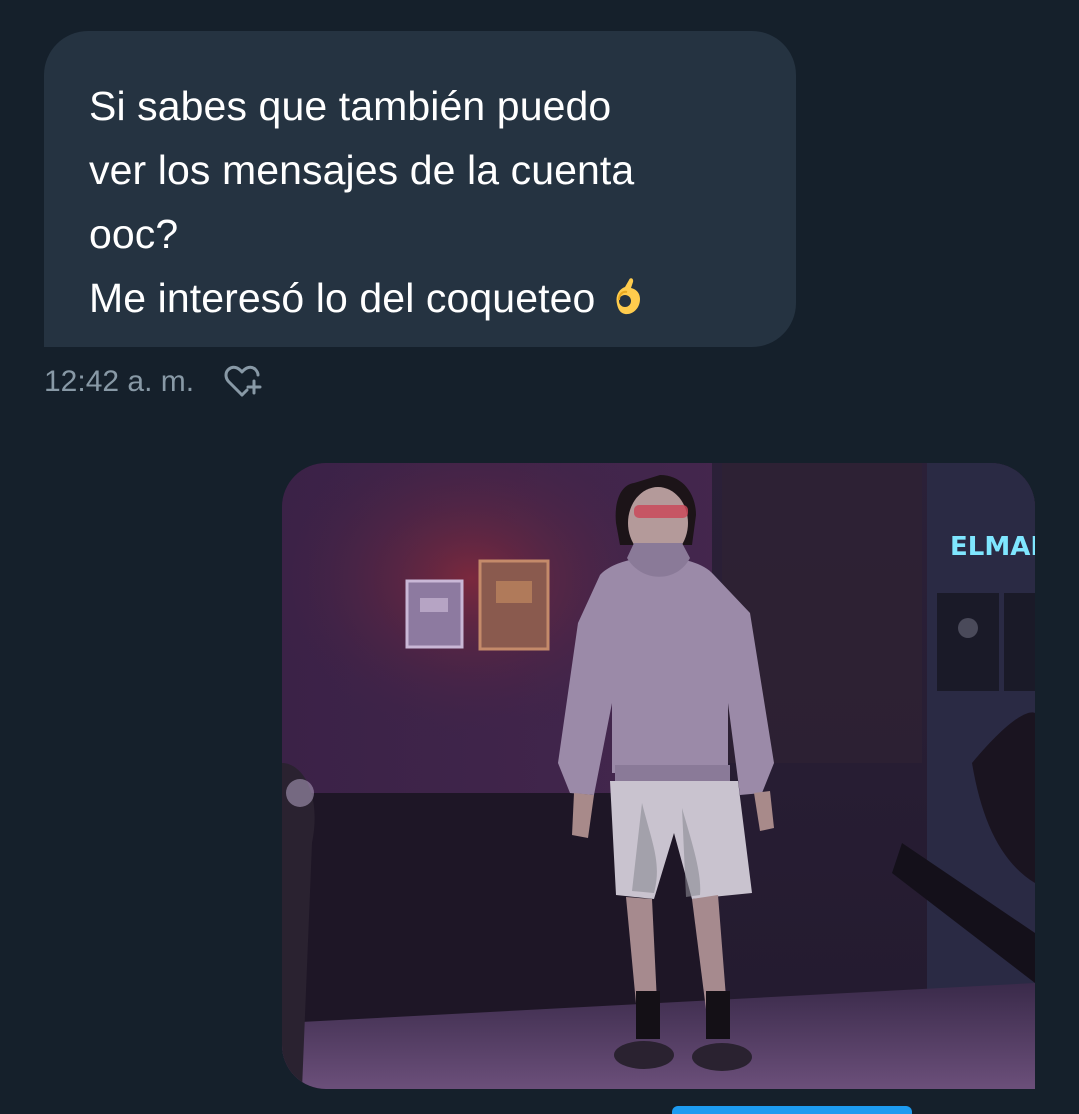  What do you see at coordinates (342, 298) in the screenshot?
I see `message-line: Me interesó lo del coqueteo` at bounding box center [342, 298].